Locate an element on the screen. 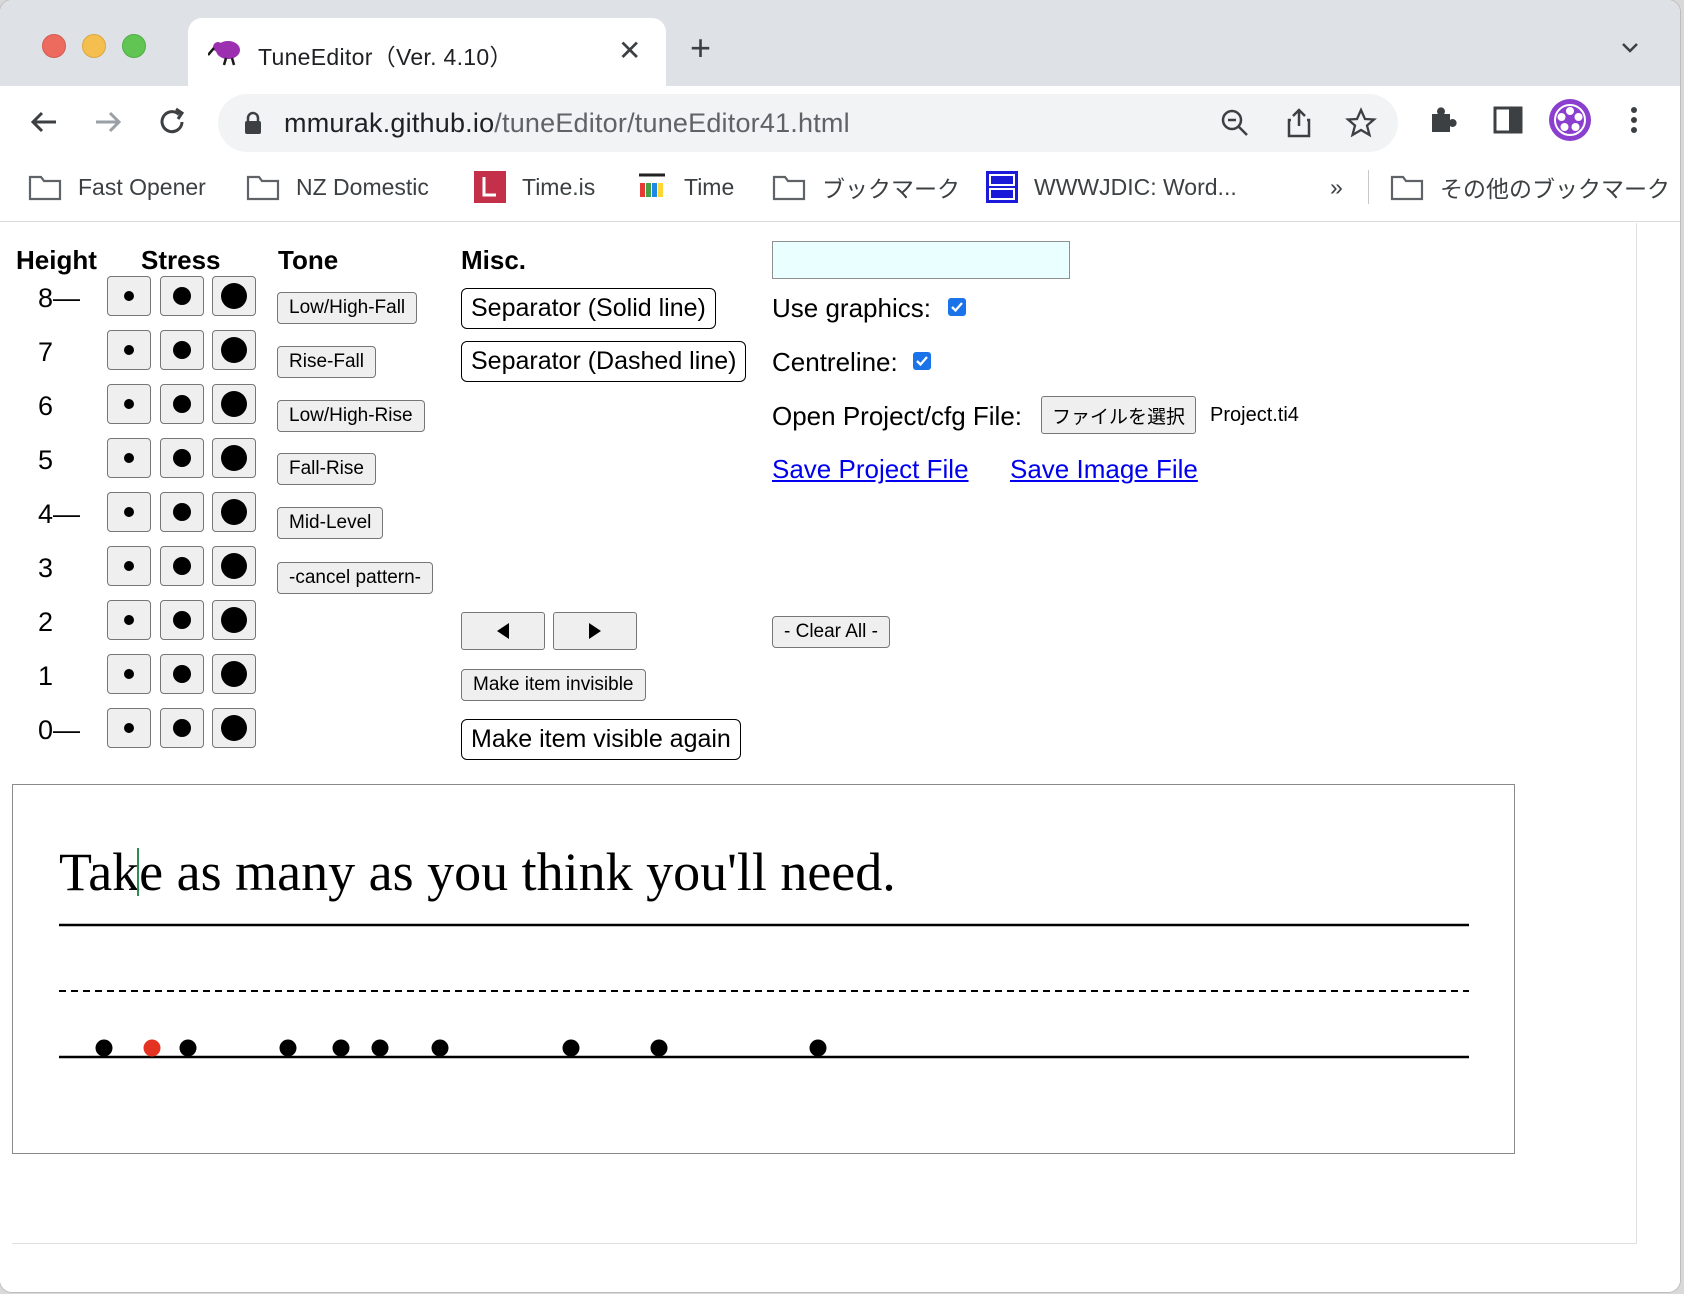 This screenshot has width=1684, height=1294. bookmark-star-icon is located at coordinates (1361, 123).